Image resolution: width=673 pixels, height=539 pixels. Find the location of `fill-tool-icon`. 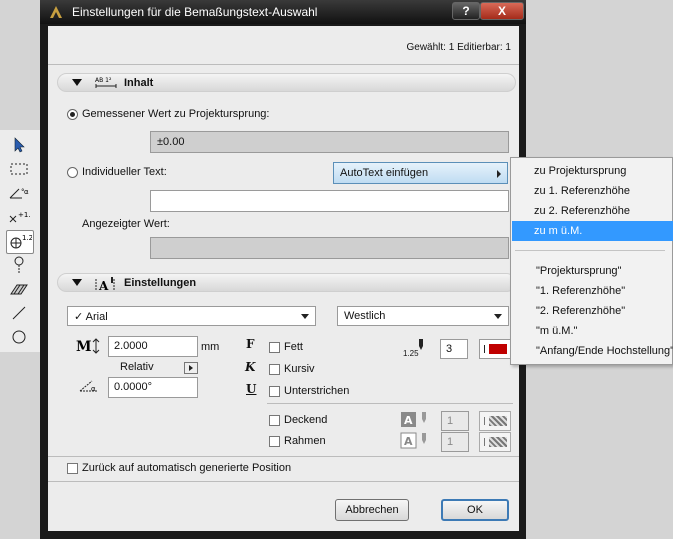

fill-tool-icon is located at coordinates (19, 289).